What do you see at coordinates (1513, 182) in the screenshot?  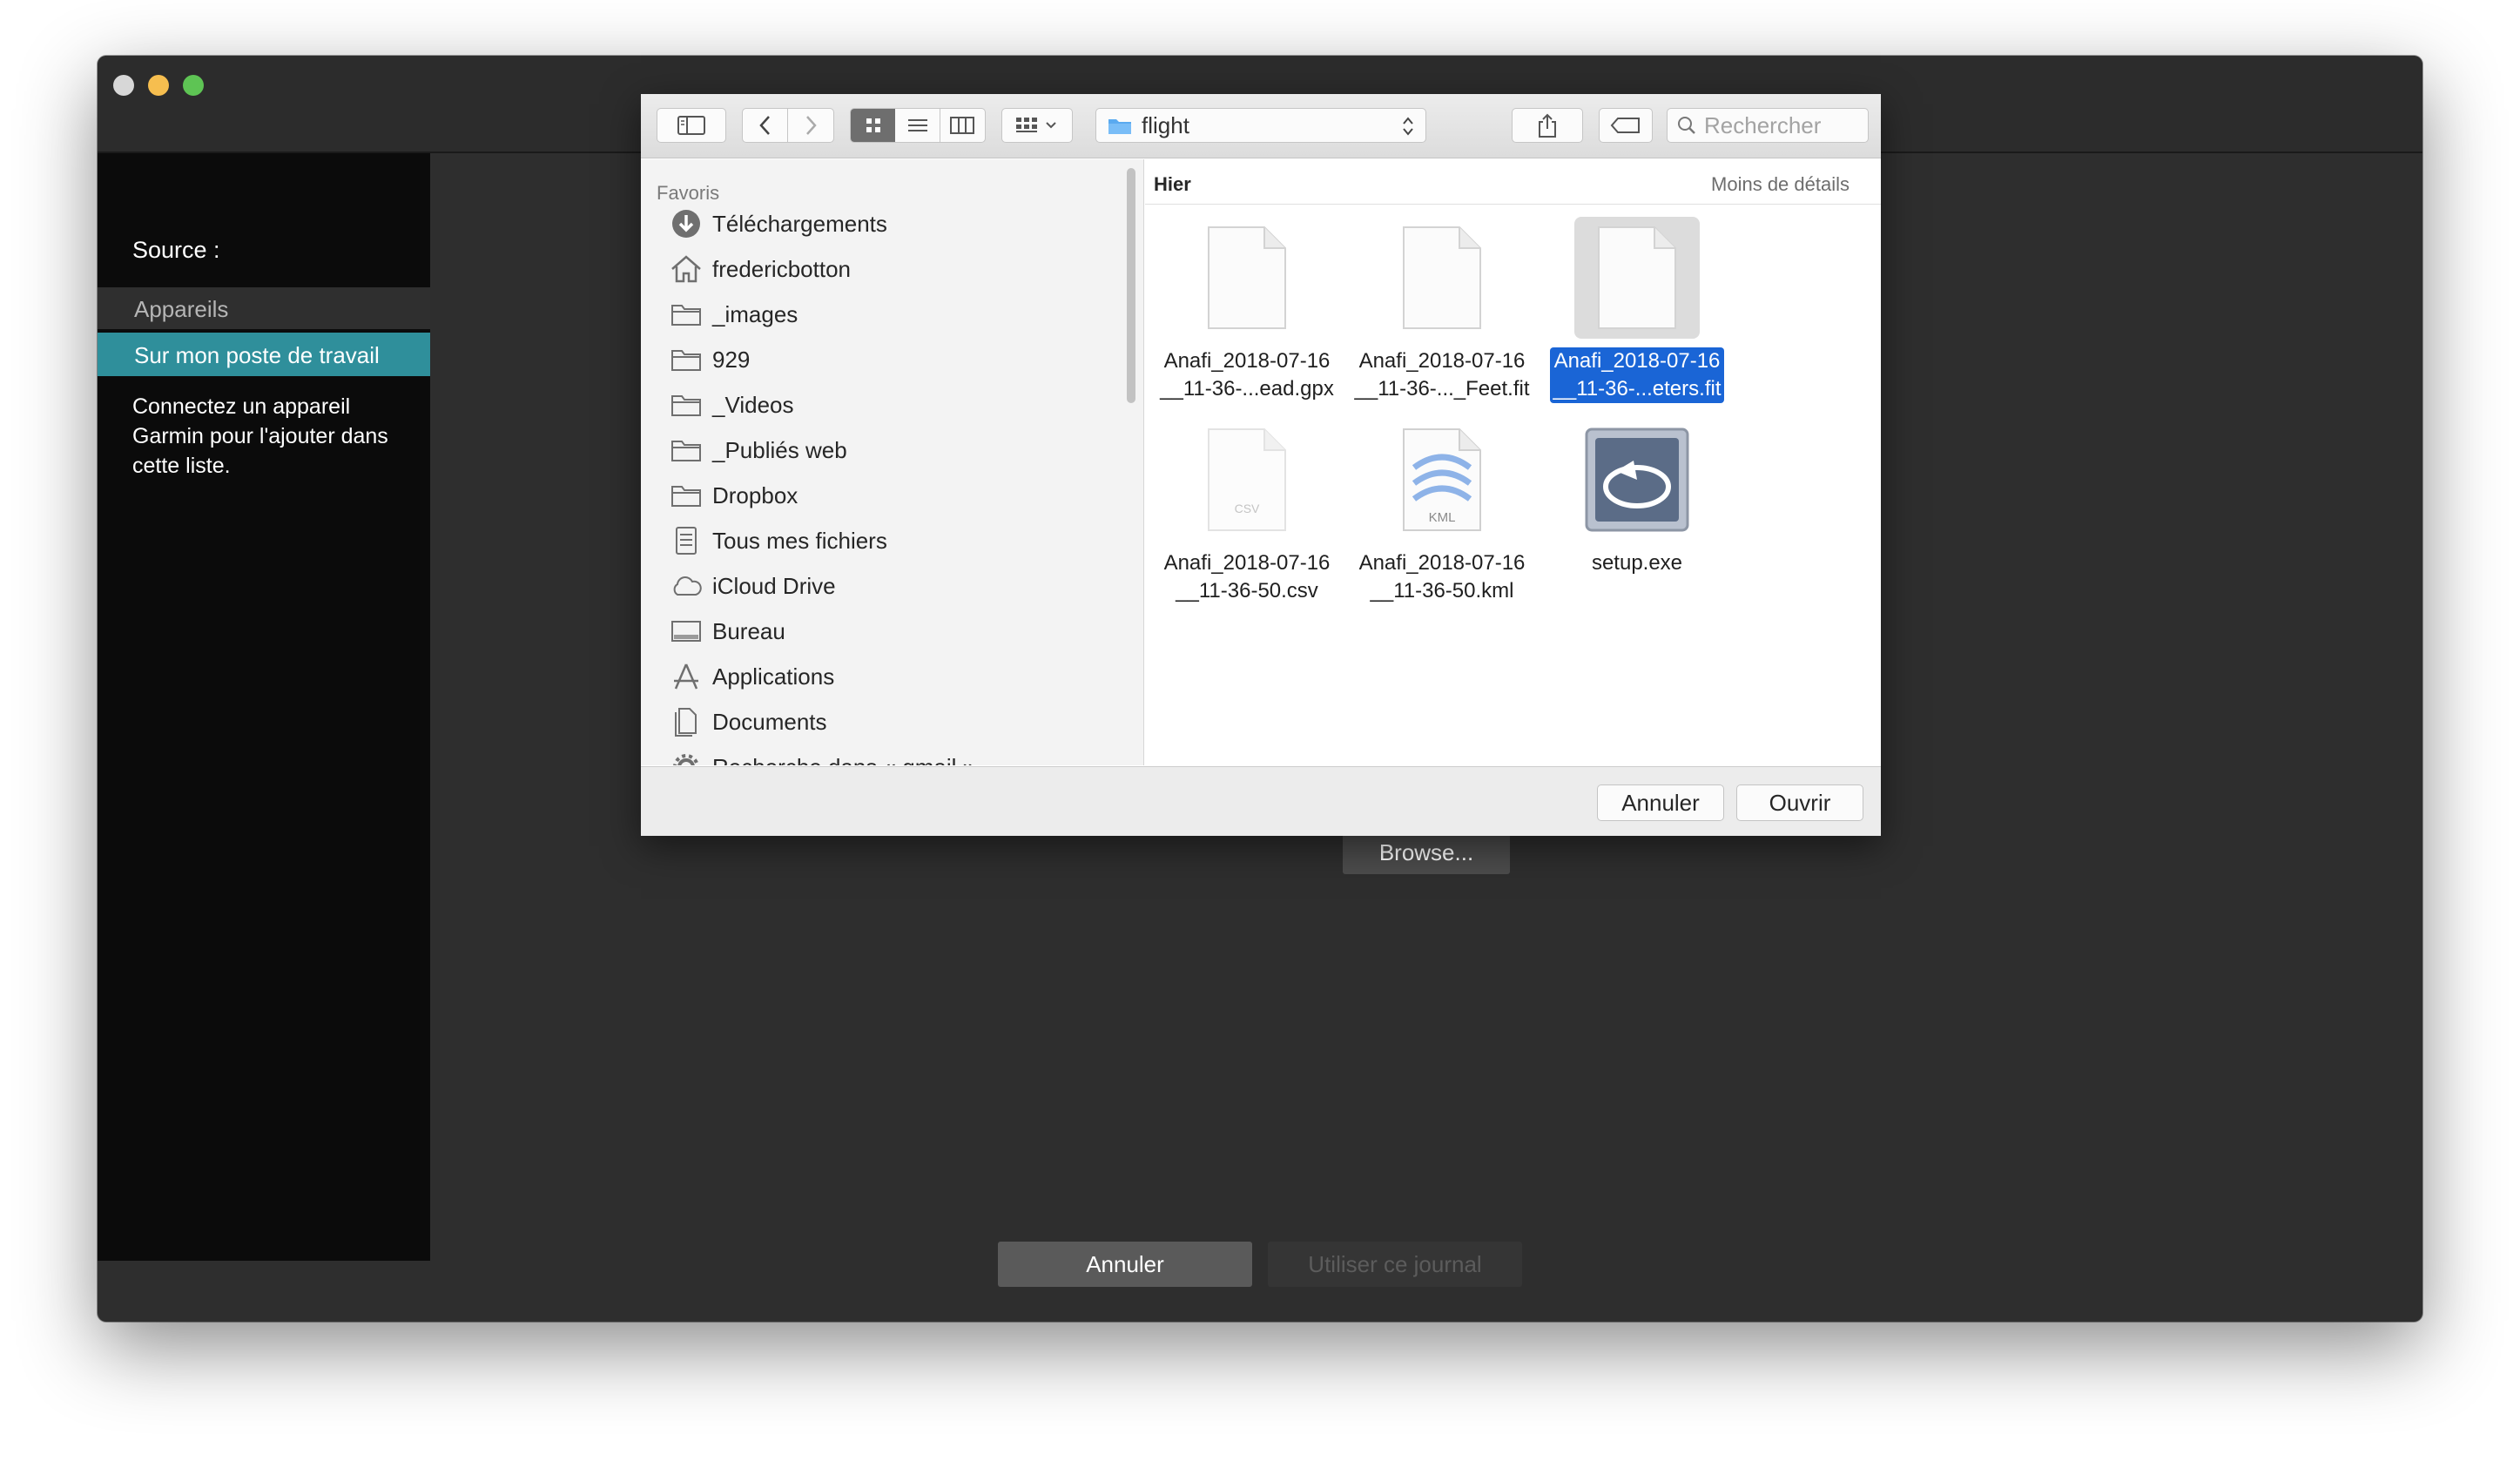 I see `group-header: Hier Moins de détails` at bounding box center [1513, 182].